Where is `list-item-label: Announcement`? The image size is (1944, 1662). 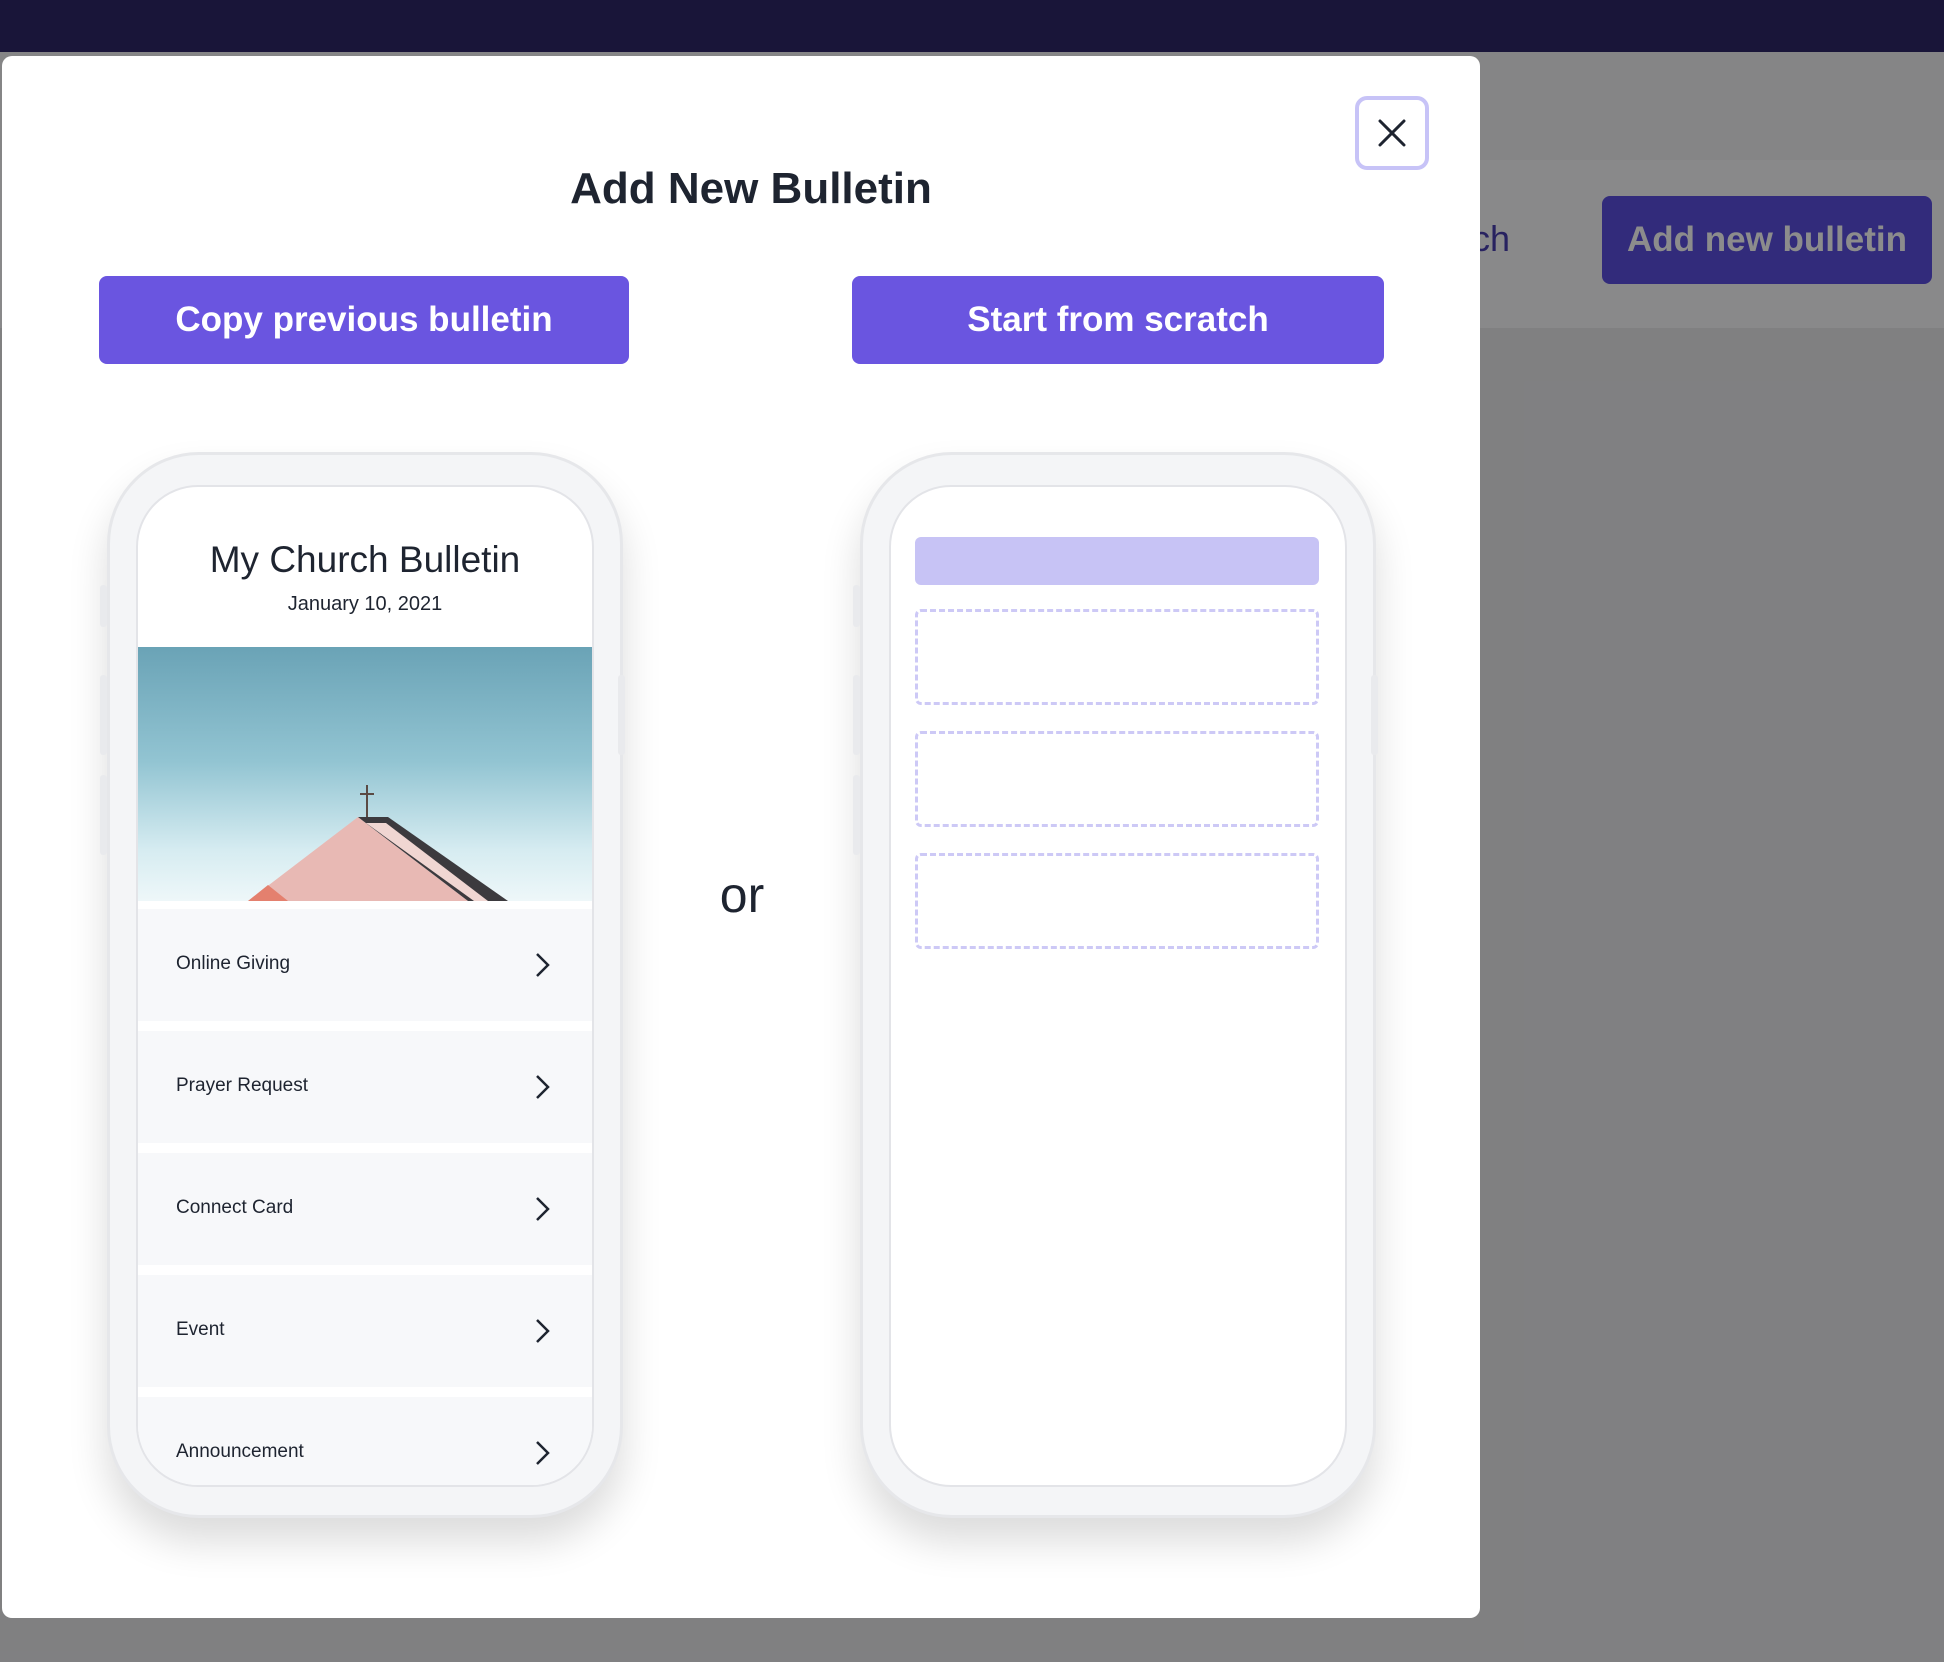 list-item-label: Announcement is located at coordinates (240, 1451).